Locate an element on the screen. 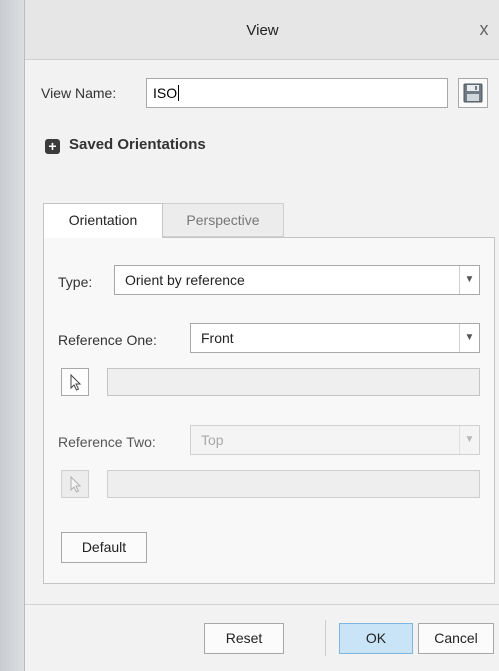  type-dropdown: Orient by reference ▼ is located at coordinates (297, 280).